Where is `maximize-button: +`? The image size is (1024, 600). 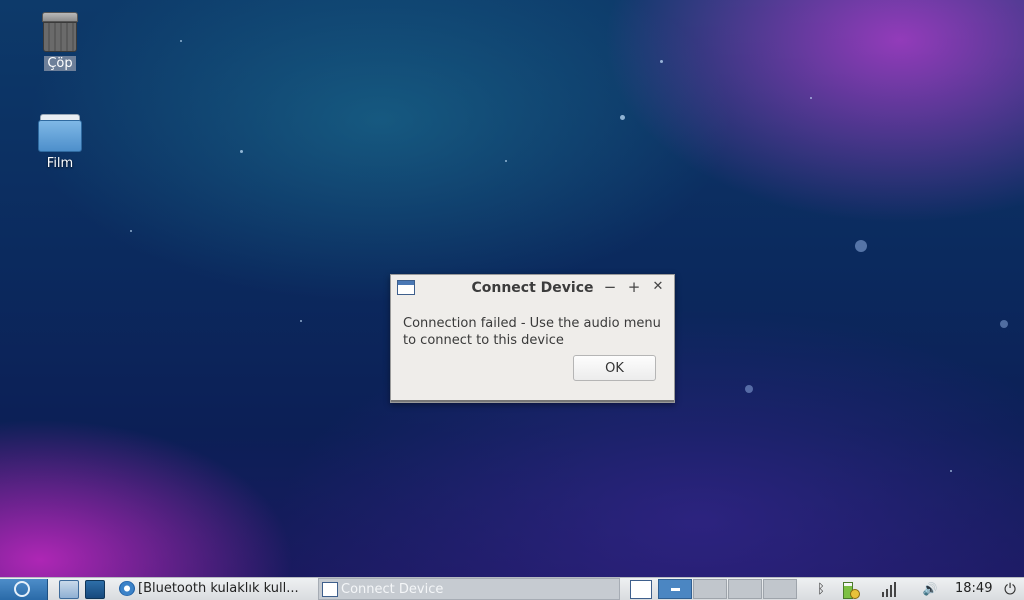
maximize-button: + is located at coordinates (634, 287).